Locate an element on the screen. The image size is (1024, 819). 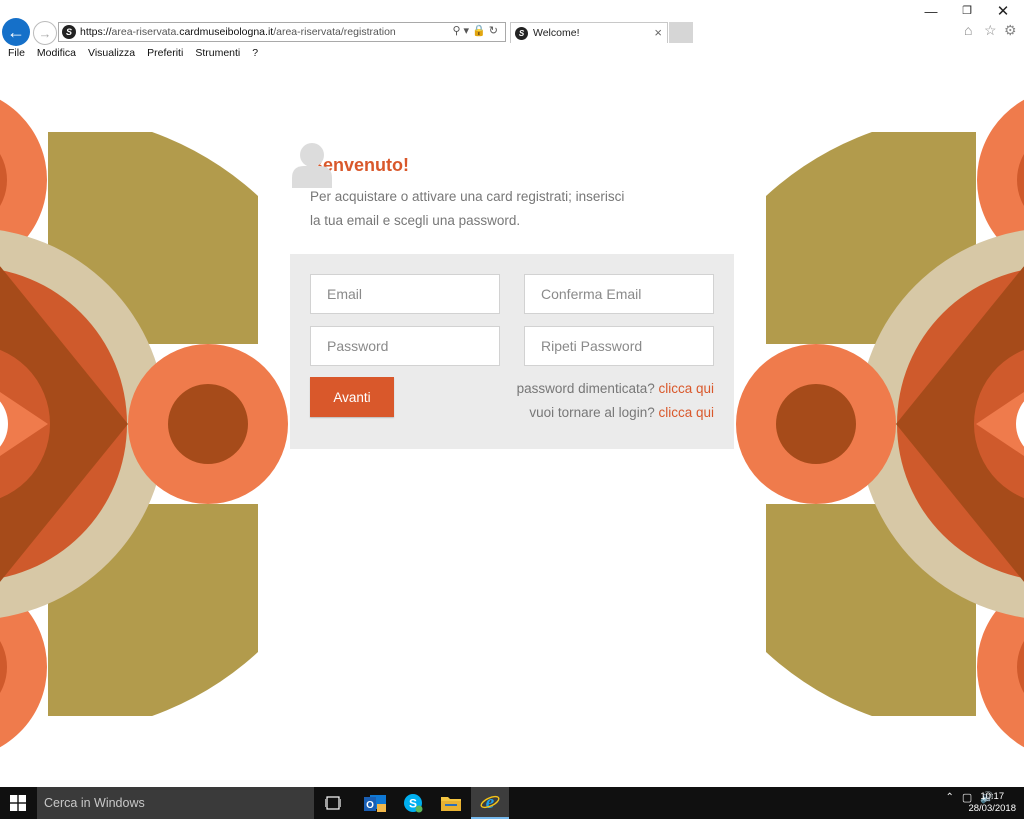
chevron-up-icon: ⌃ is located at coordinates (950, 797).